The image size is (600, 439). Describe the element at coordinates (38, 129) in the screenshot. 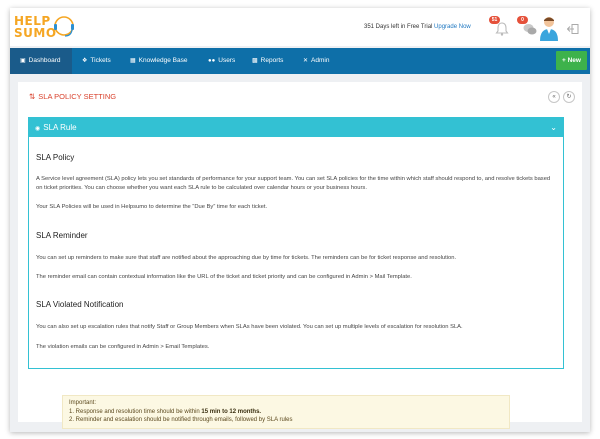

I see `info-icon: ◉` at that location.